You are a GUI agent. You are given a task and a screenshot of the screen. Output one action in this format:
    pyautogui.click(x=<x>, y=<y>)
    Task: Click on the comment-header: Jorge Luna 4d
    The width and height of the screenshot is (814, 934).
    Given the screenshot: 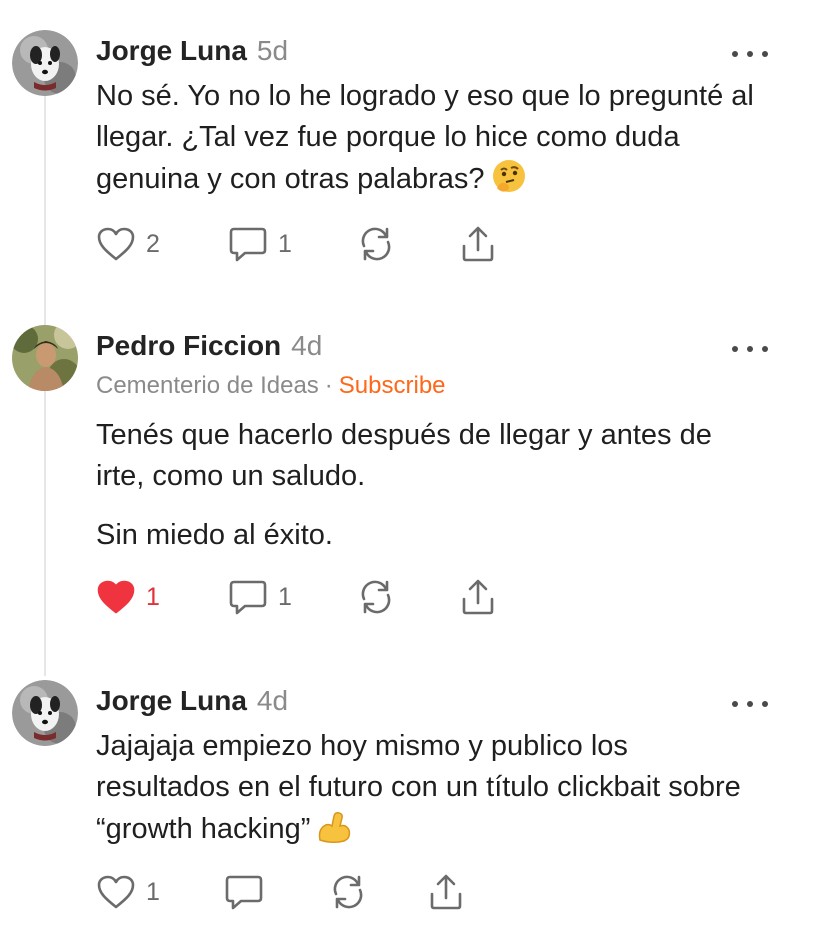 What is the action you would take?
    pyautogui.click(x=192, y=701)
    